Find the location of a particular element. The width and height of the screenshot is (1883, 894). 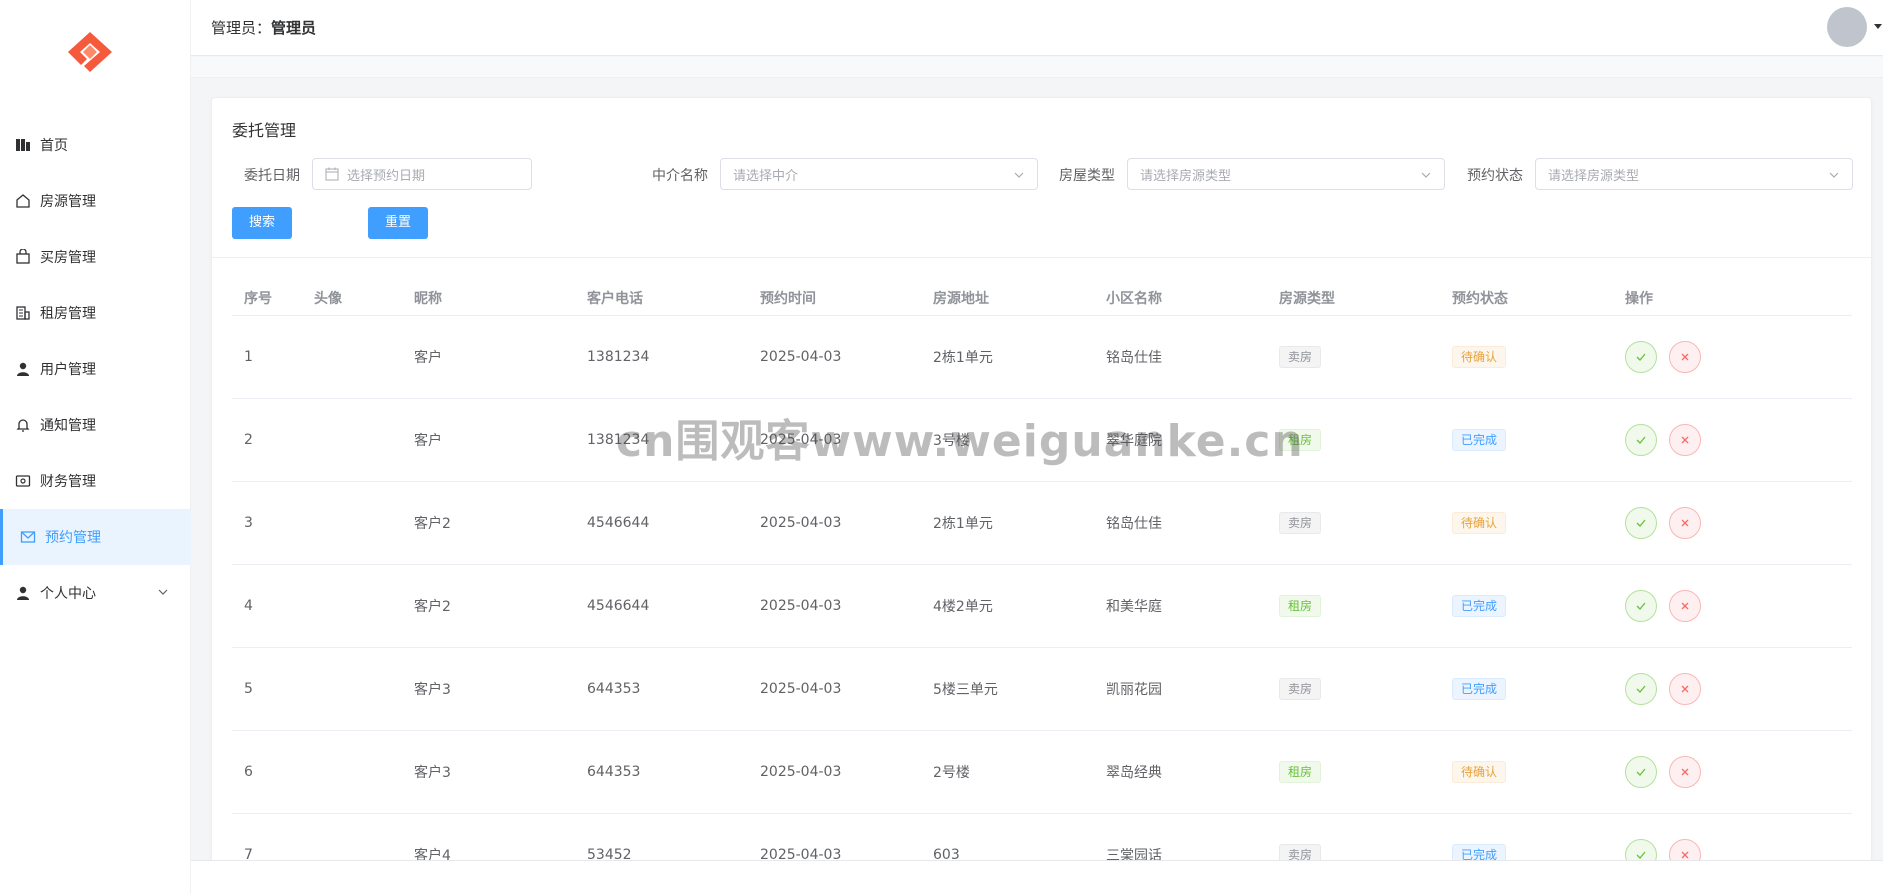

date-label: 委托日期 is located at coordinates (272, 176).